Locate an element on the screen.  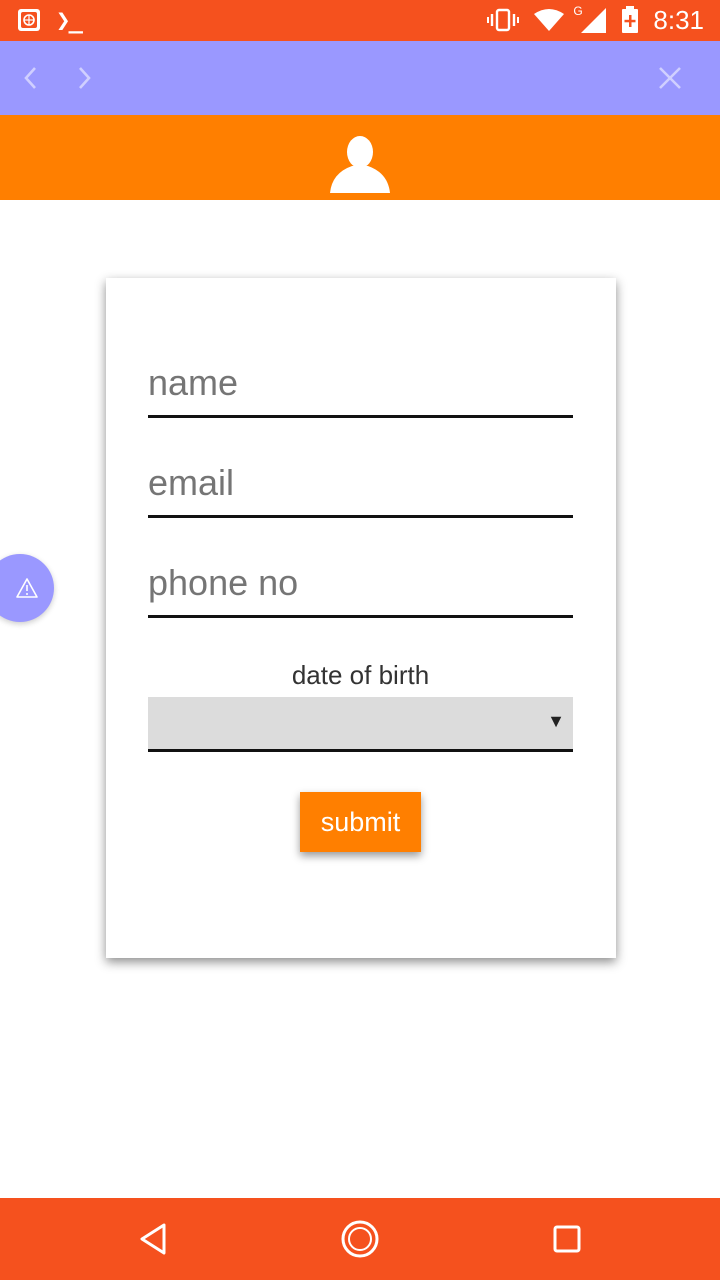
home-circle-icon is located at coordinates (360, 1239).